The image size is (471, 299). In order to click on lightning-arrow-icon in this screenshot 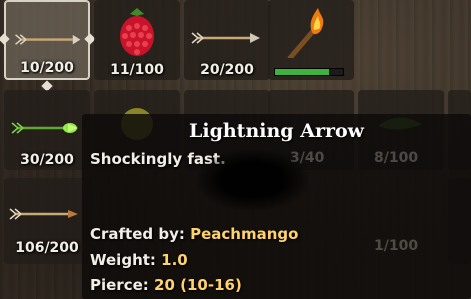, I will do `click(44, 128)`.